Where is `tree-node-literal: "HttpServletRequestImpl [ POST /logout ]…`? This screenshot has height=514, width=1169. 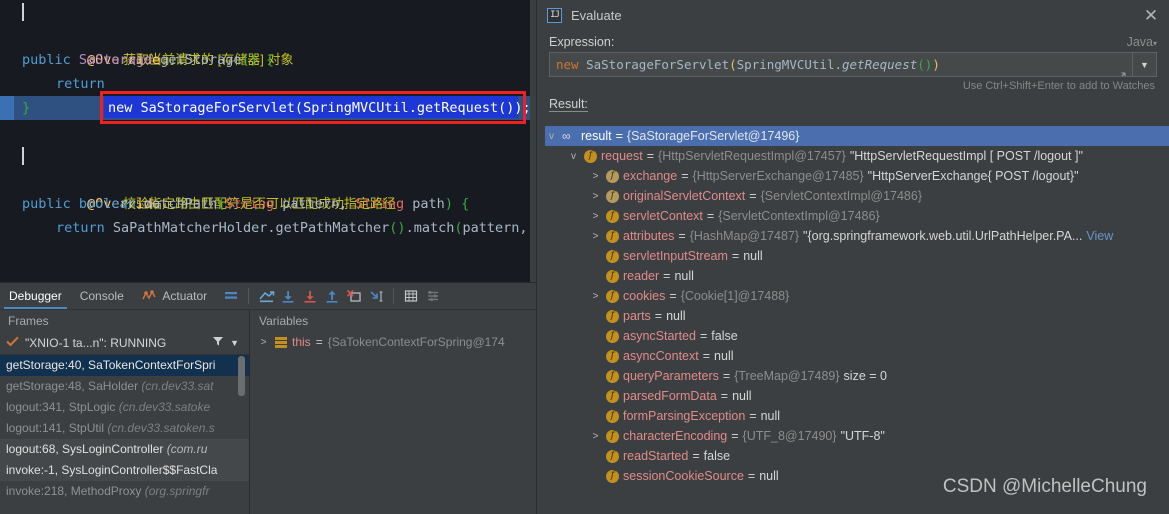 tree-node-literal: "HttpServletRequestImpl [ POST /logout ]… is located at coordinates (966, 156).